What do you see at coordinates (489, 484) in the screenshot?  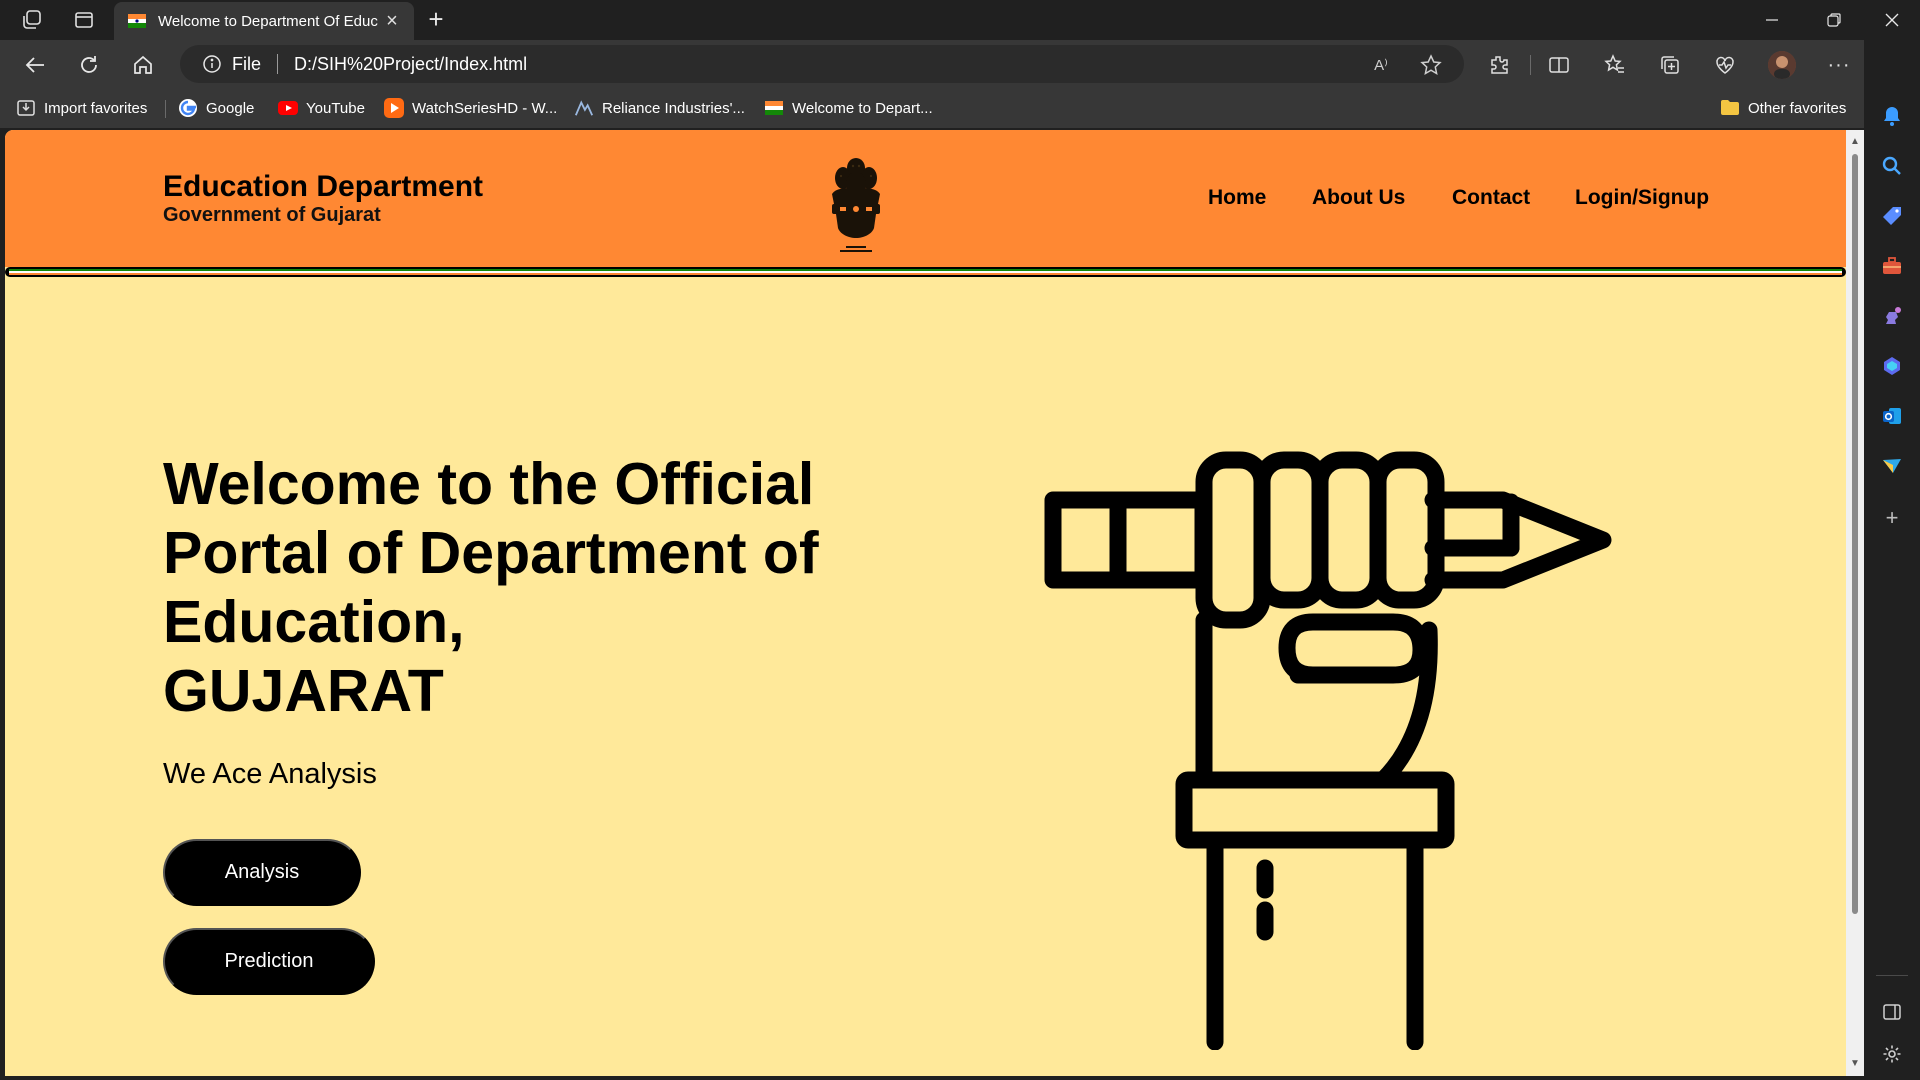 I see `hero-title-line: Welcome to the Official` at bounding box center [489, 484].